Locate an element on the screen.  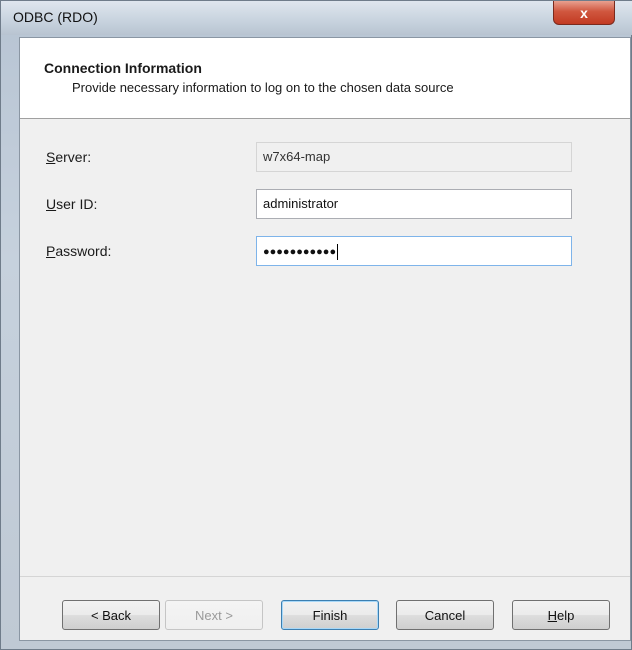
server-label: Server: is located at coordinates (68, 157).